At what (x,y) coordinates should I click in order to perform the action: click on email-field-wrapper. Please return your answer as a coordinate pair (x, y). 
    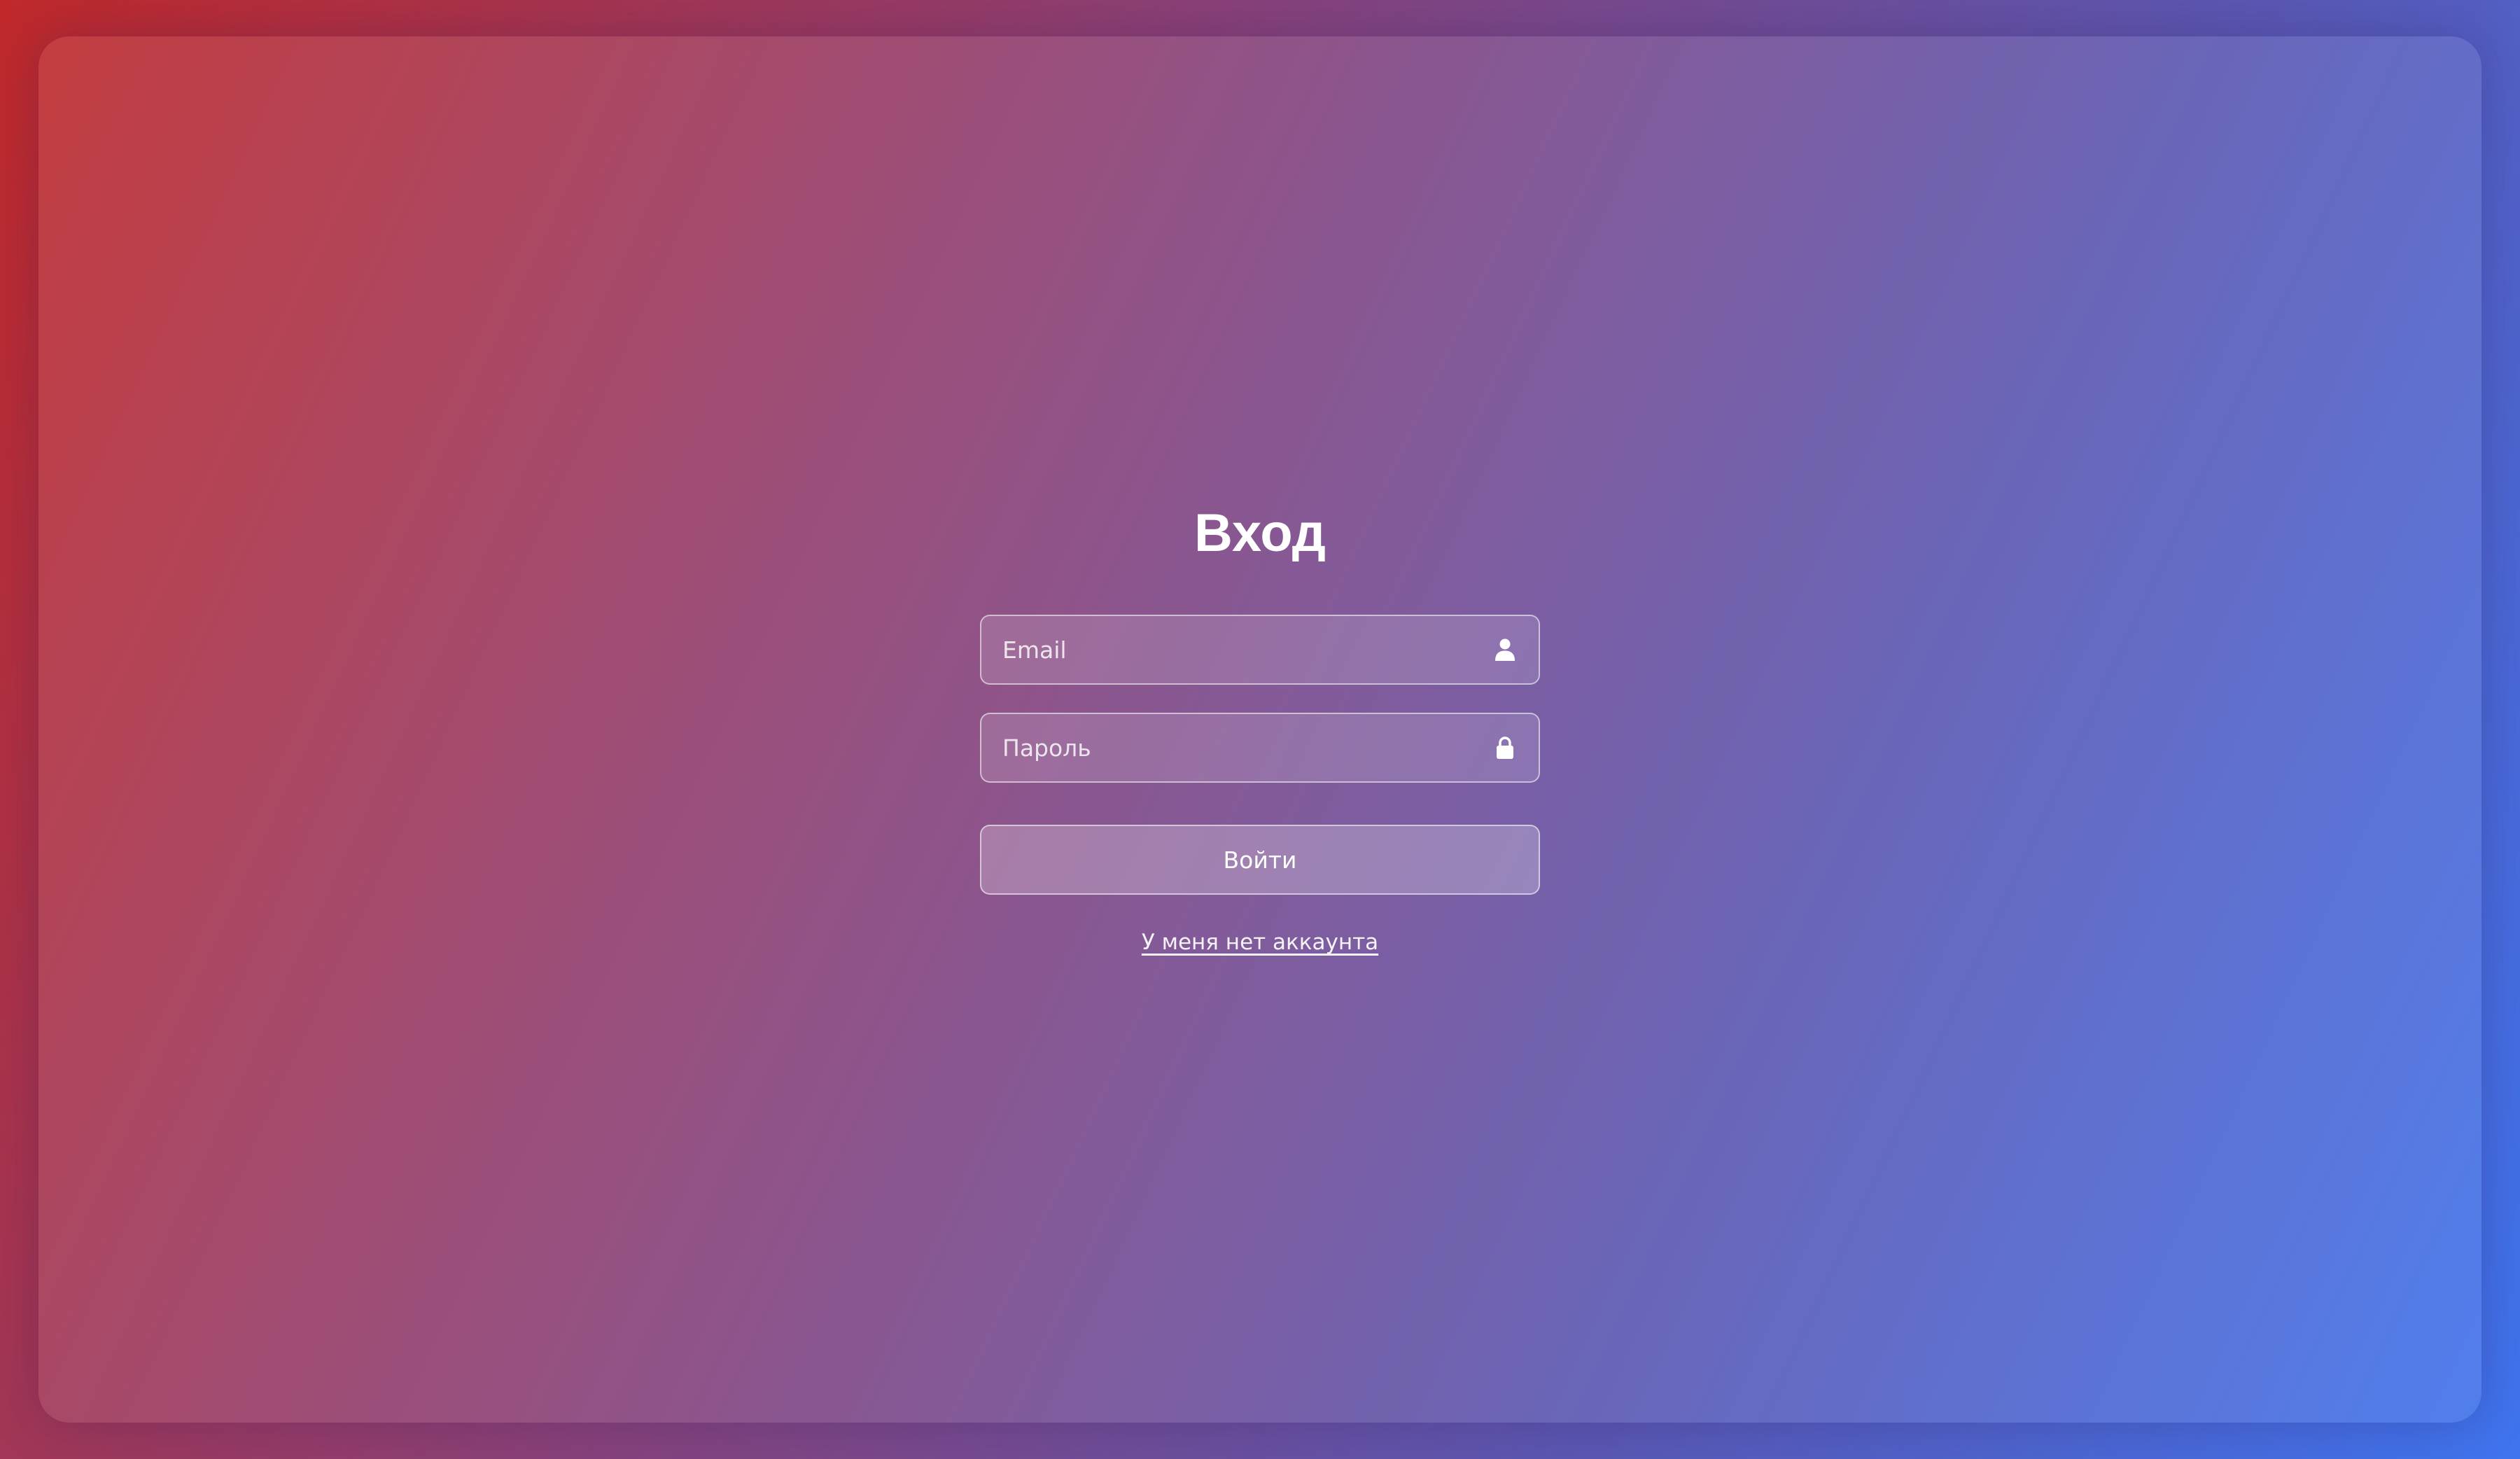
    Looking at the image, I should click on (1260, 650).